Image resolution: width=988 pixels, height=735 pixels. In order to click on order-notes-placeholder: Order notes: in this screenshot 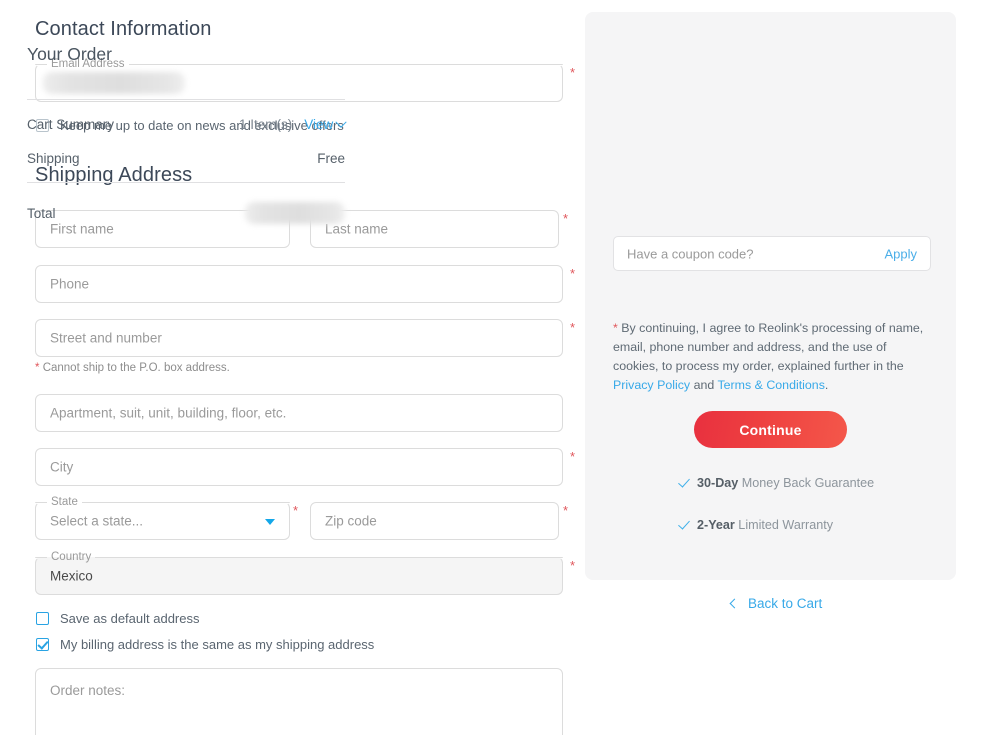, I will do `click(88, 690)`.